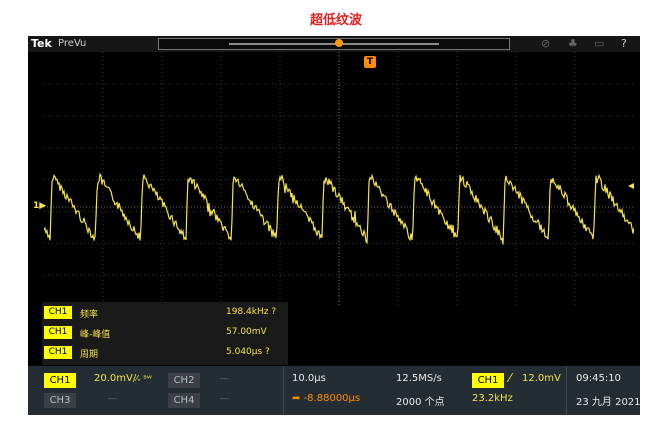 This screenshot has height=427, width=672. Describe the element at coordinates (95, 335) in the screenshot. I see `measurement-name: 峰-峰值` at that location.